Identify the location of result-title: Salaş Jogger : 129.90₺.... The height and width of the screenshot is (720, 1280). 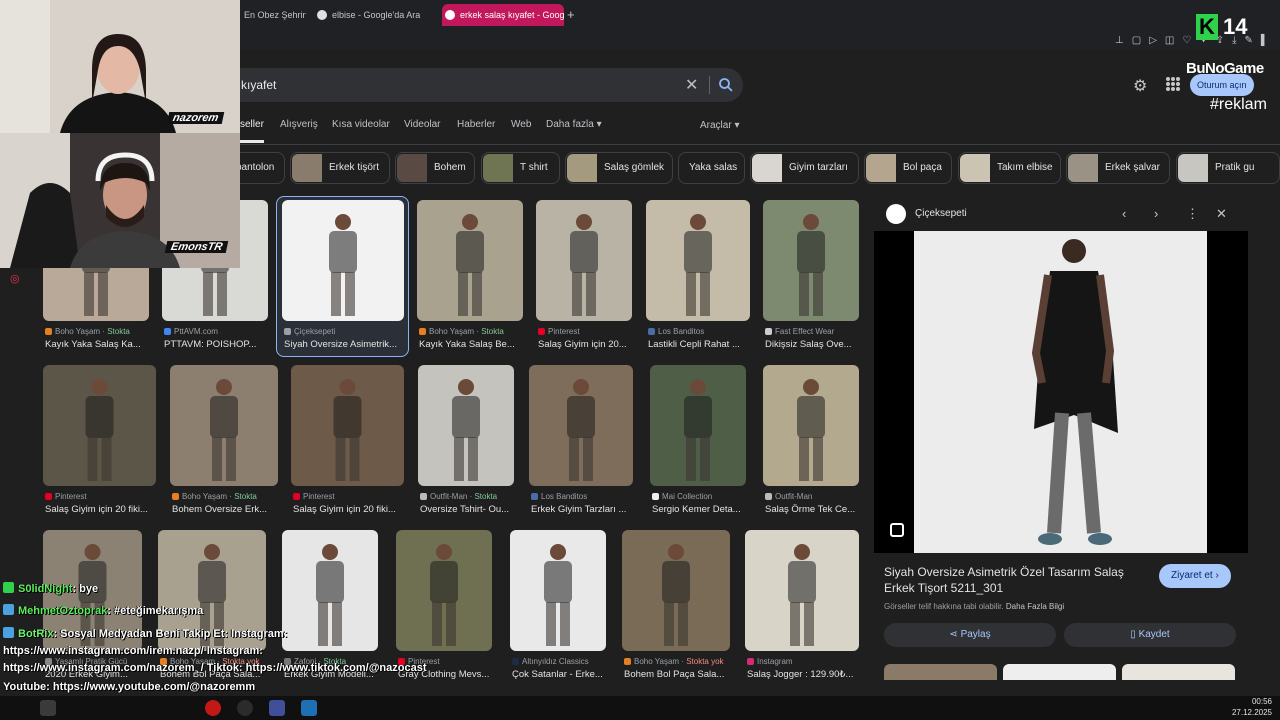
(814, 674).